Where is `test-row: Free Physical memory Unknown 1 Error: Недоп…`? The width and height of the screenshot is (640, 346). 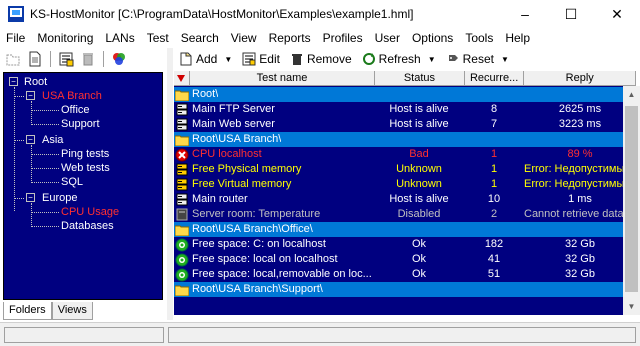
test-row: Free Physical memory Unknown 1 Error: Недоп… is located at coordinates (405, 169).